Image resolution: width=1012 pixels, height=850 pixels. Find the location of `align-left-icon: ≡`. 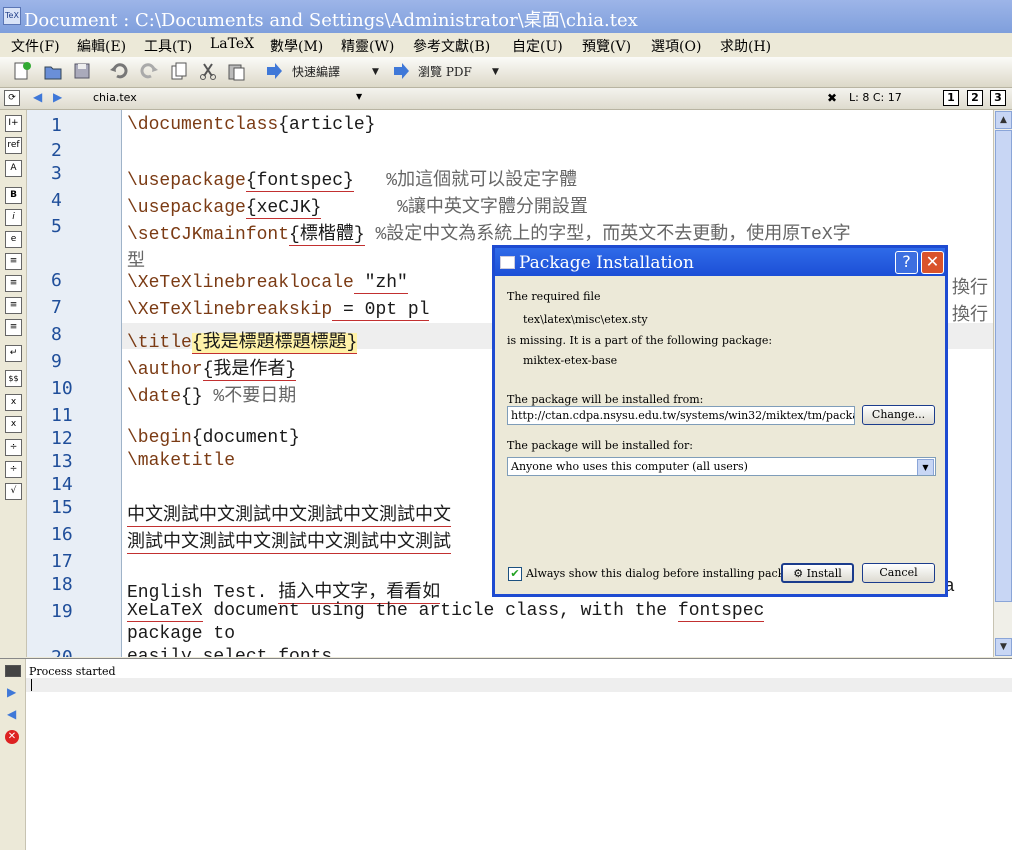

align-left-icon: ≡ is located at coordinates (13, 261).